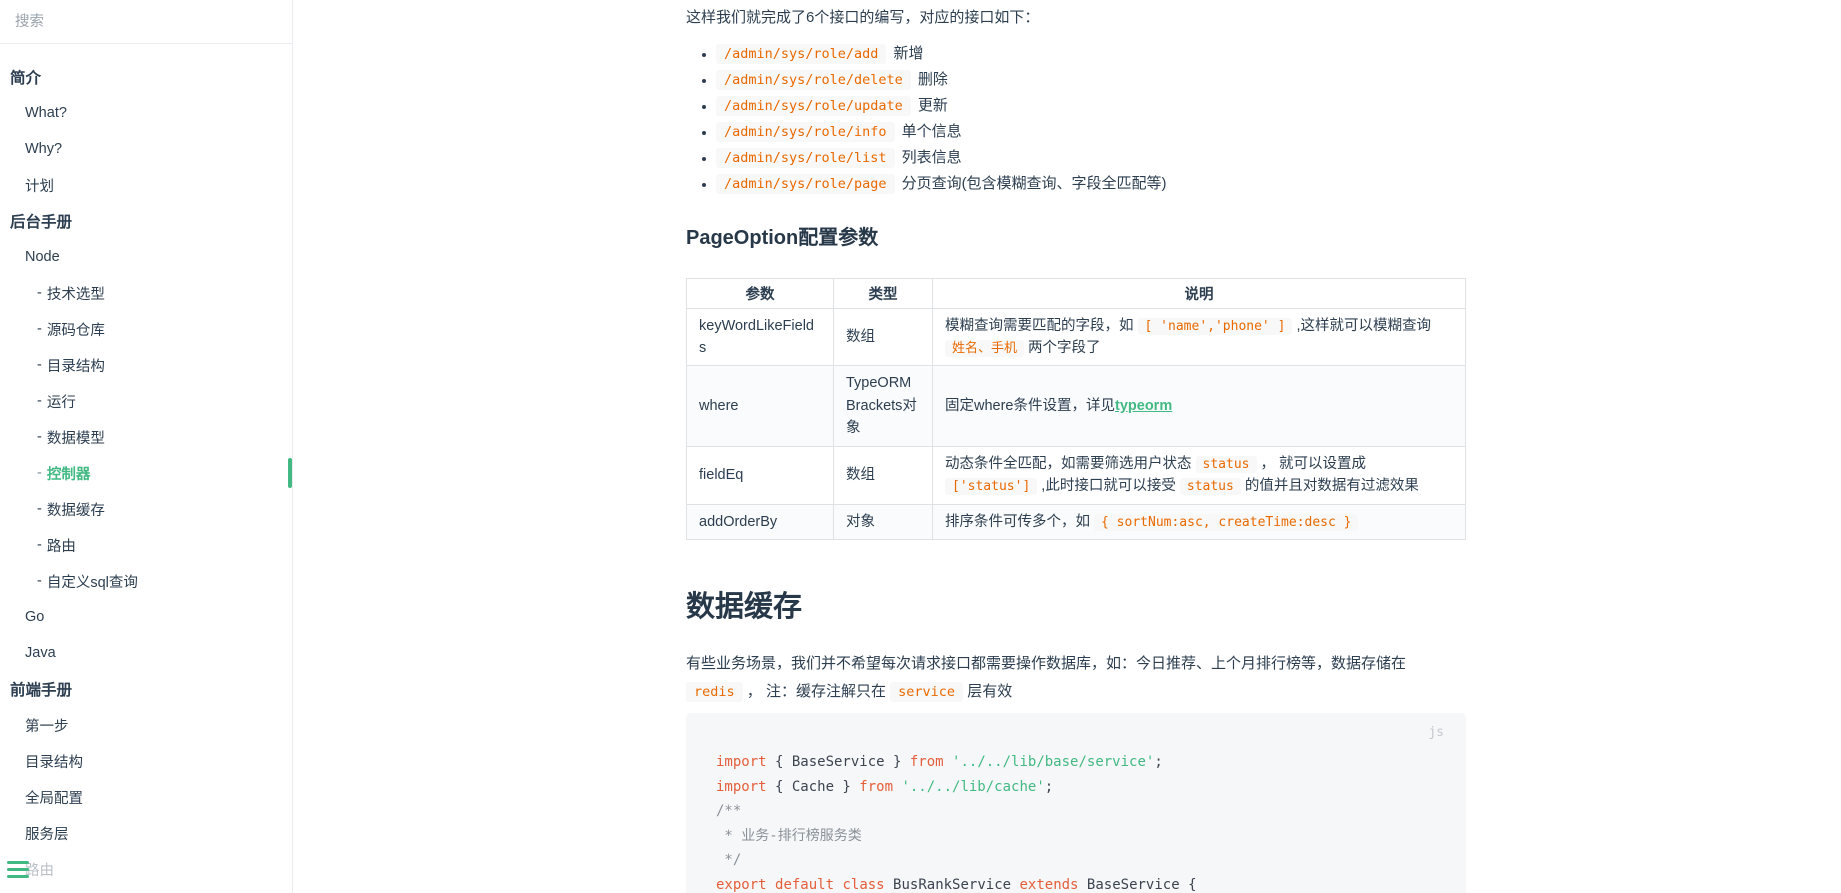  I want to click on sidebar-item-label: 源码仓库, so click(75, 330).